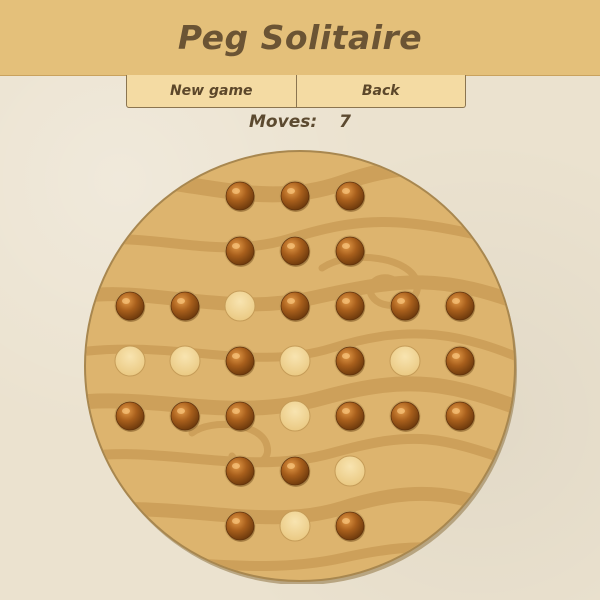 Image resolution: width=600 pixels, height=600 pixels. I want to click on moves-counter: Moves: 7, so click(300, 122).